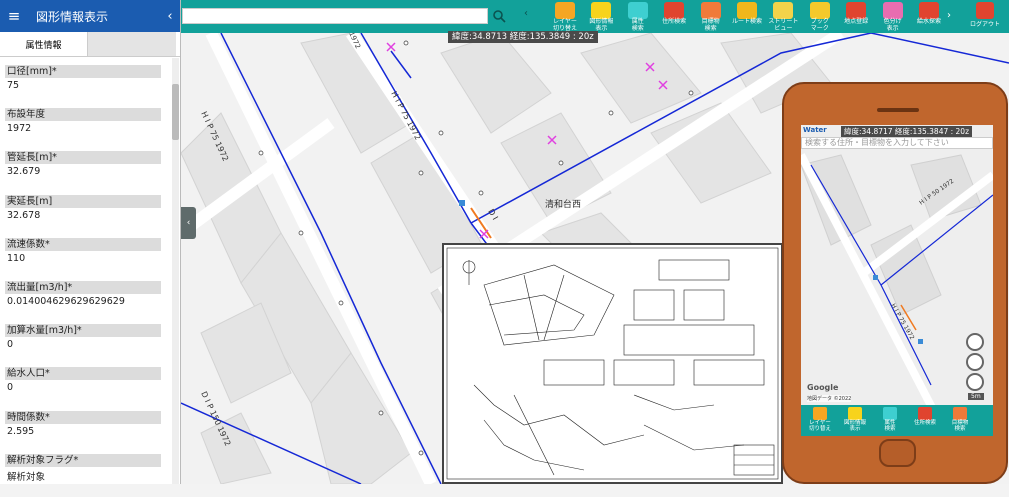 The image size is (1009, 497). Describe the element at coordinates (26, 477) in the screenshot. I see `attribute-value: 解析対象` at that location.